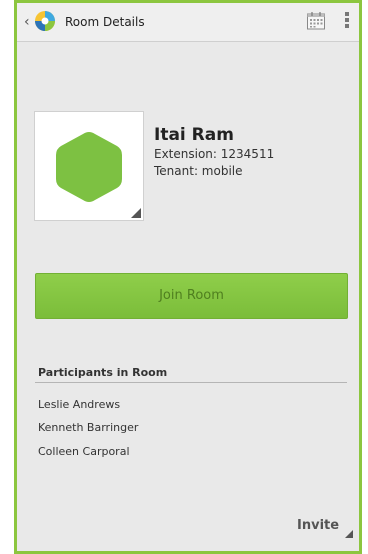 The image size is (368, 554). What do you see at coordinates (191, 296) in the screenshot?
I see `join-room-button: Join Room` at bounding box center [191, 296].